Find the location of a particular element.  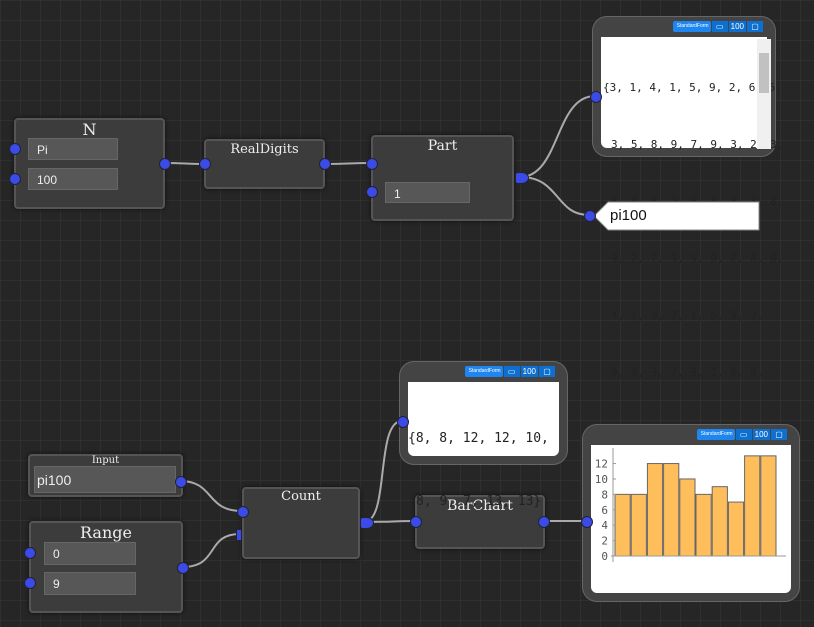

chart-output-port is located at coordinates (587, 522).